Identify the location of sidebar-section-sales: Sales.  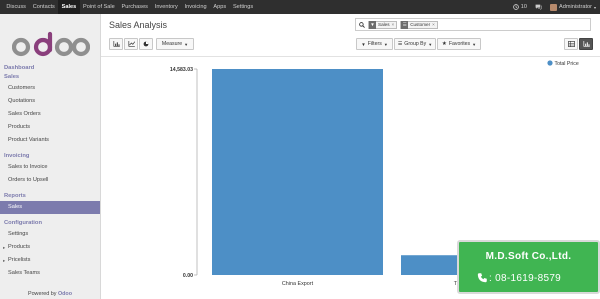
(50, 77).